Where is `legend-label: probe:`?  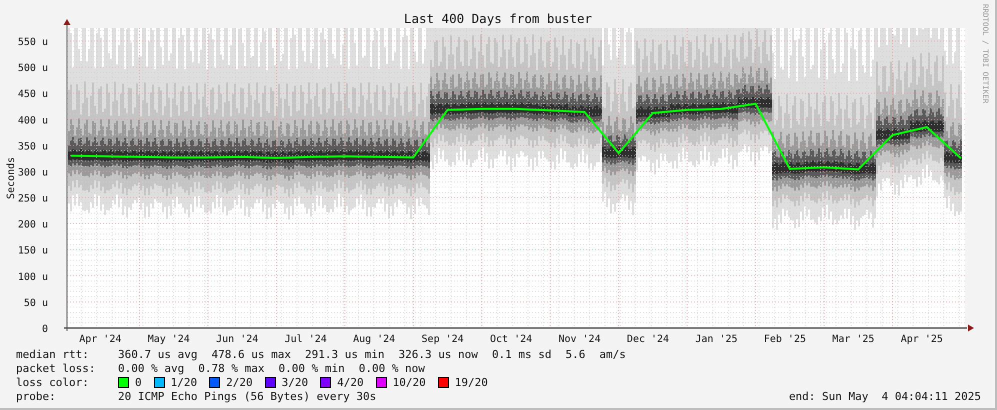
legend-label: probe: is located at coordinates (36, 396).